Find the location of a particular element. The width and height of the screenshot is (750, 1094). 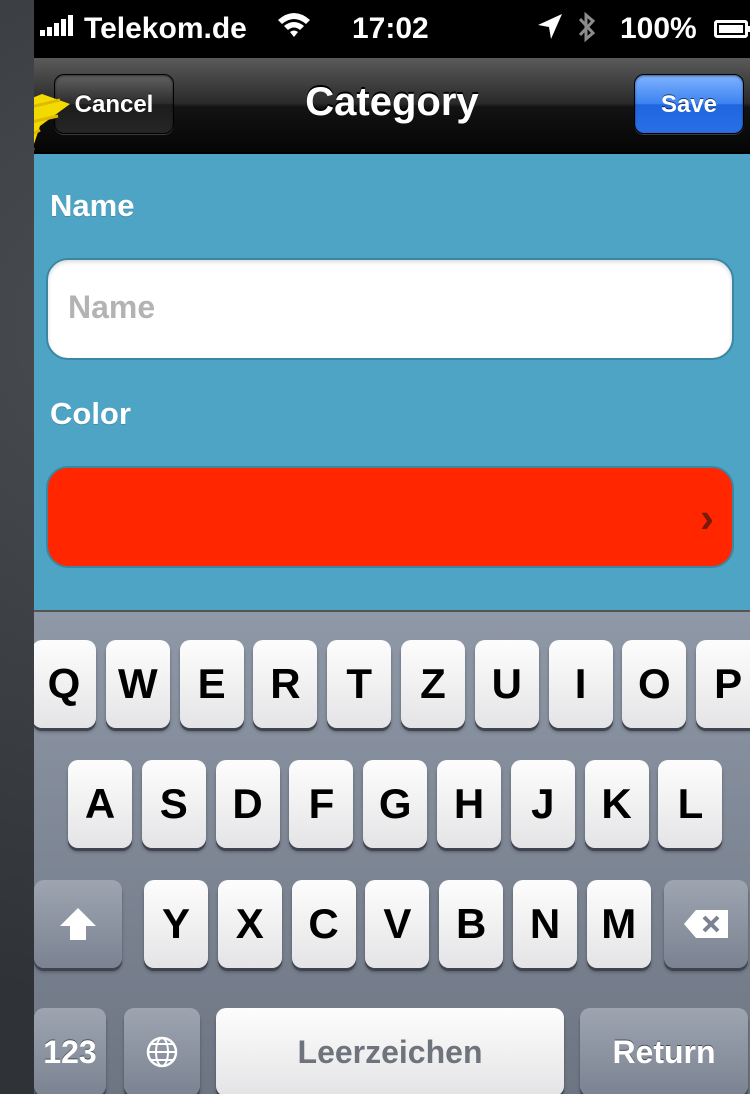

key-l: L is located at coordinates (690, 804).